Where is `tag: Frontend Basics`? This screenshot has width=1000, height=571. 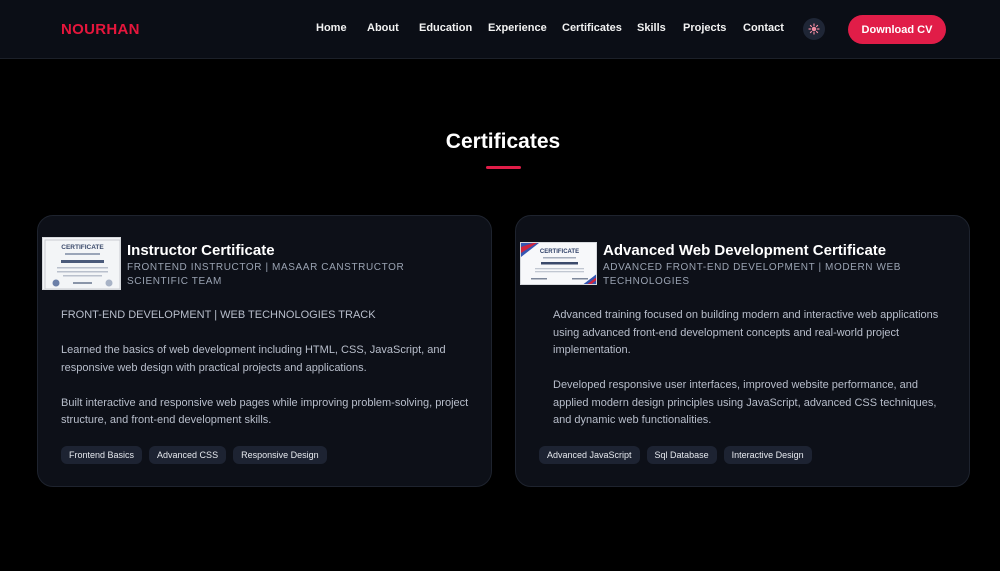
tag: Frontend Basics is located at coordinates (102, 455).